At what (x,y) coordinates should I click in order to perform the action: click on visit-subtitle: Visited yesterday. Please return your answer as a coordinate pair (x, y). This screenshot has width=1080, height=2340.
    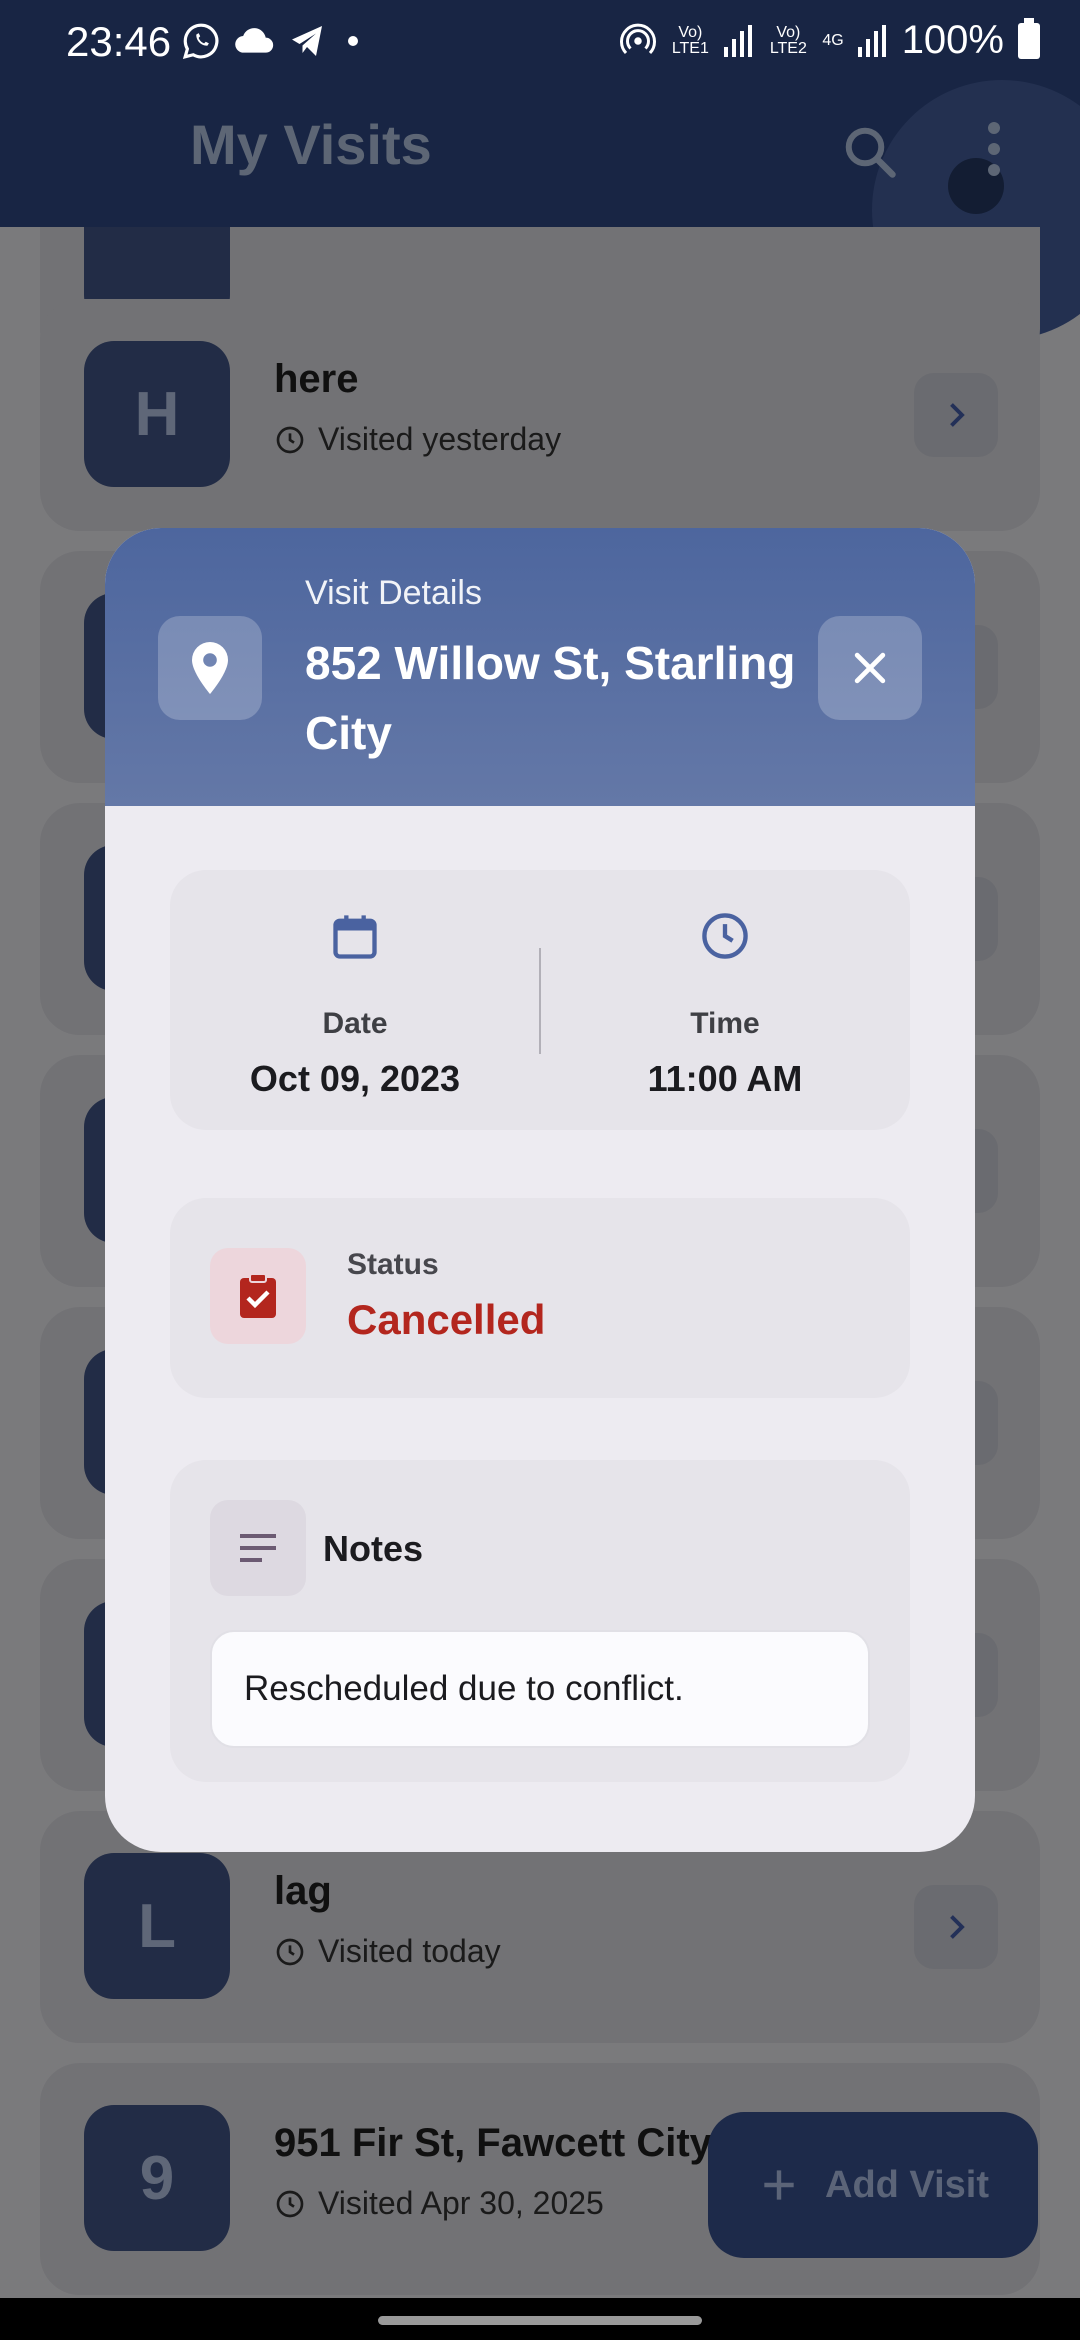
    Looking at the image, I should click on (417, 439).